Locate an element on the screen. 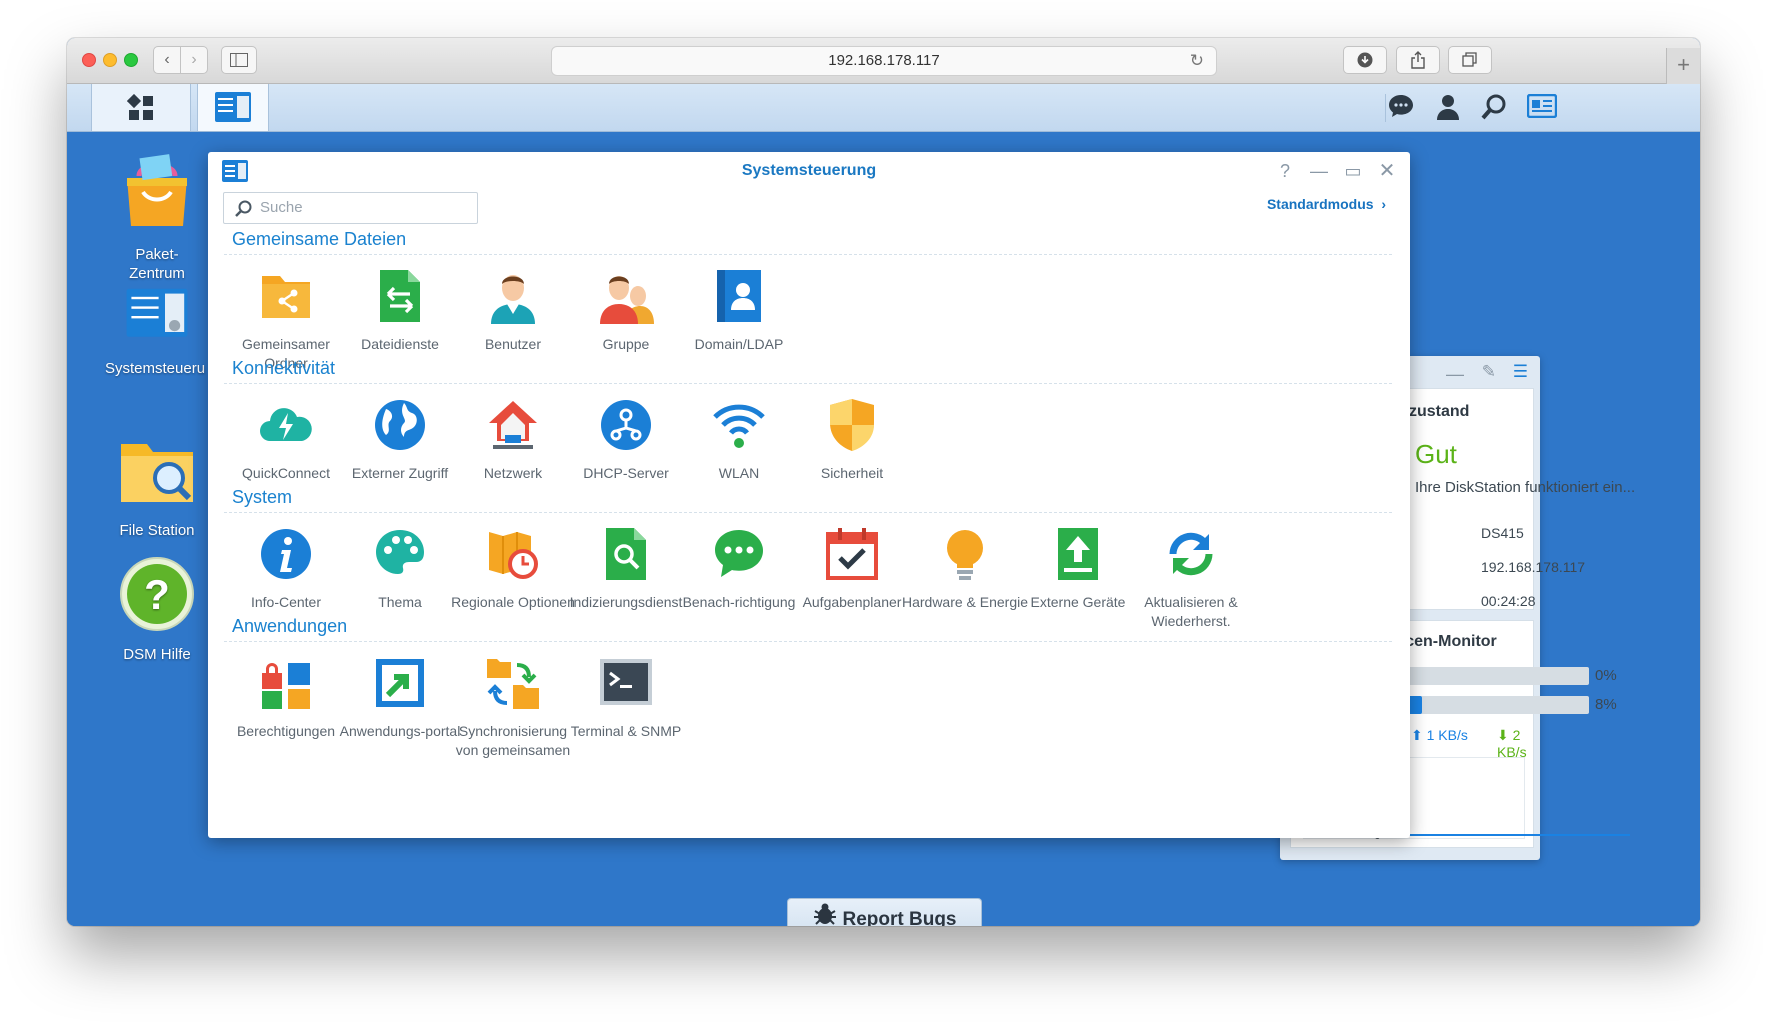 This screenshot has width=1768, height=1024. item-network: Netzwerk is located at coordinates (513, 440).